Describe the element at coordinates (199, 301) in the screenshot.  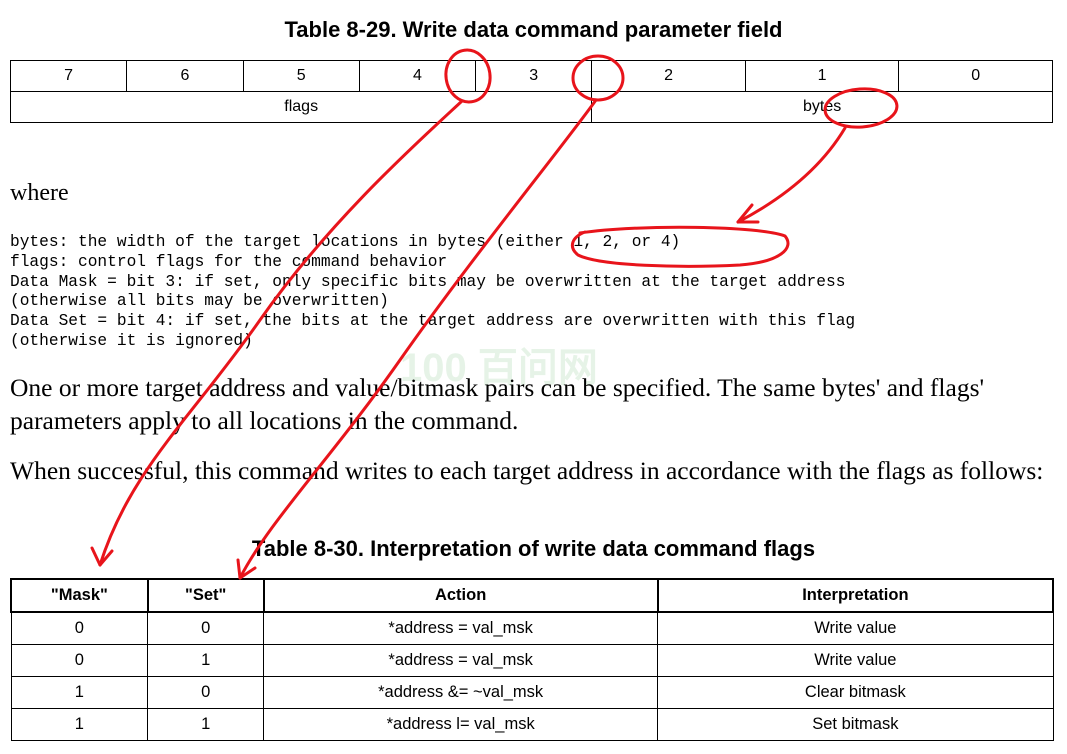
I see `code-line: (otherwise all bits may be overwritten)` at that location.